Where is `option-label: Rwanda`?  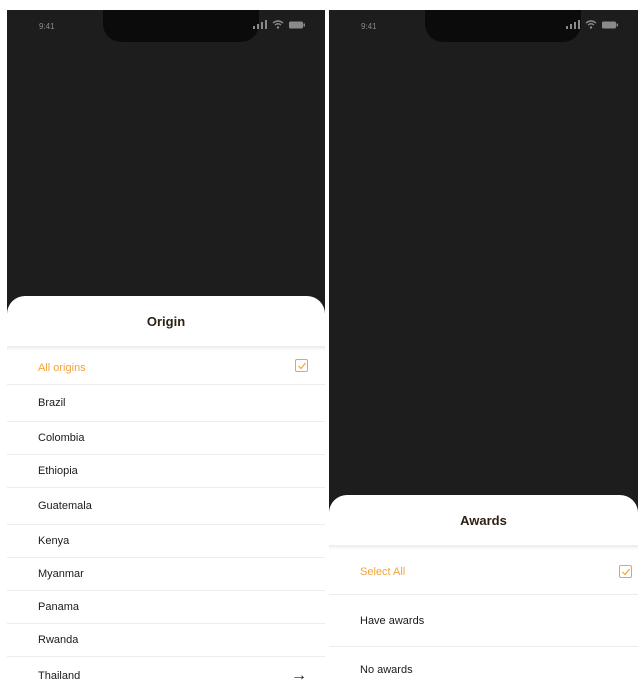
option-label: Rwanda is located at coordinates (58, 640).